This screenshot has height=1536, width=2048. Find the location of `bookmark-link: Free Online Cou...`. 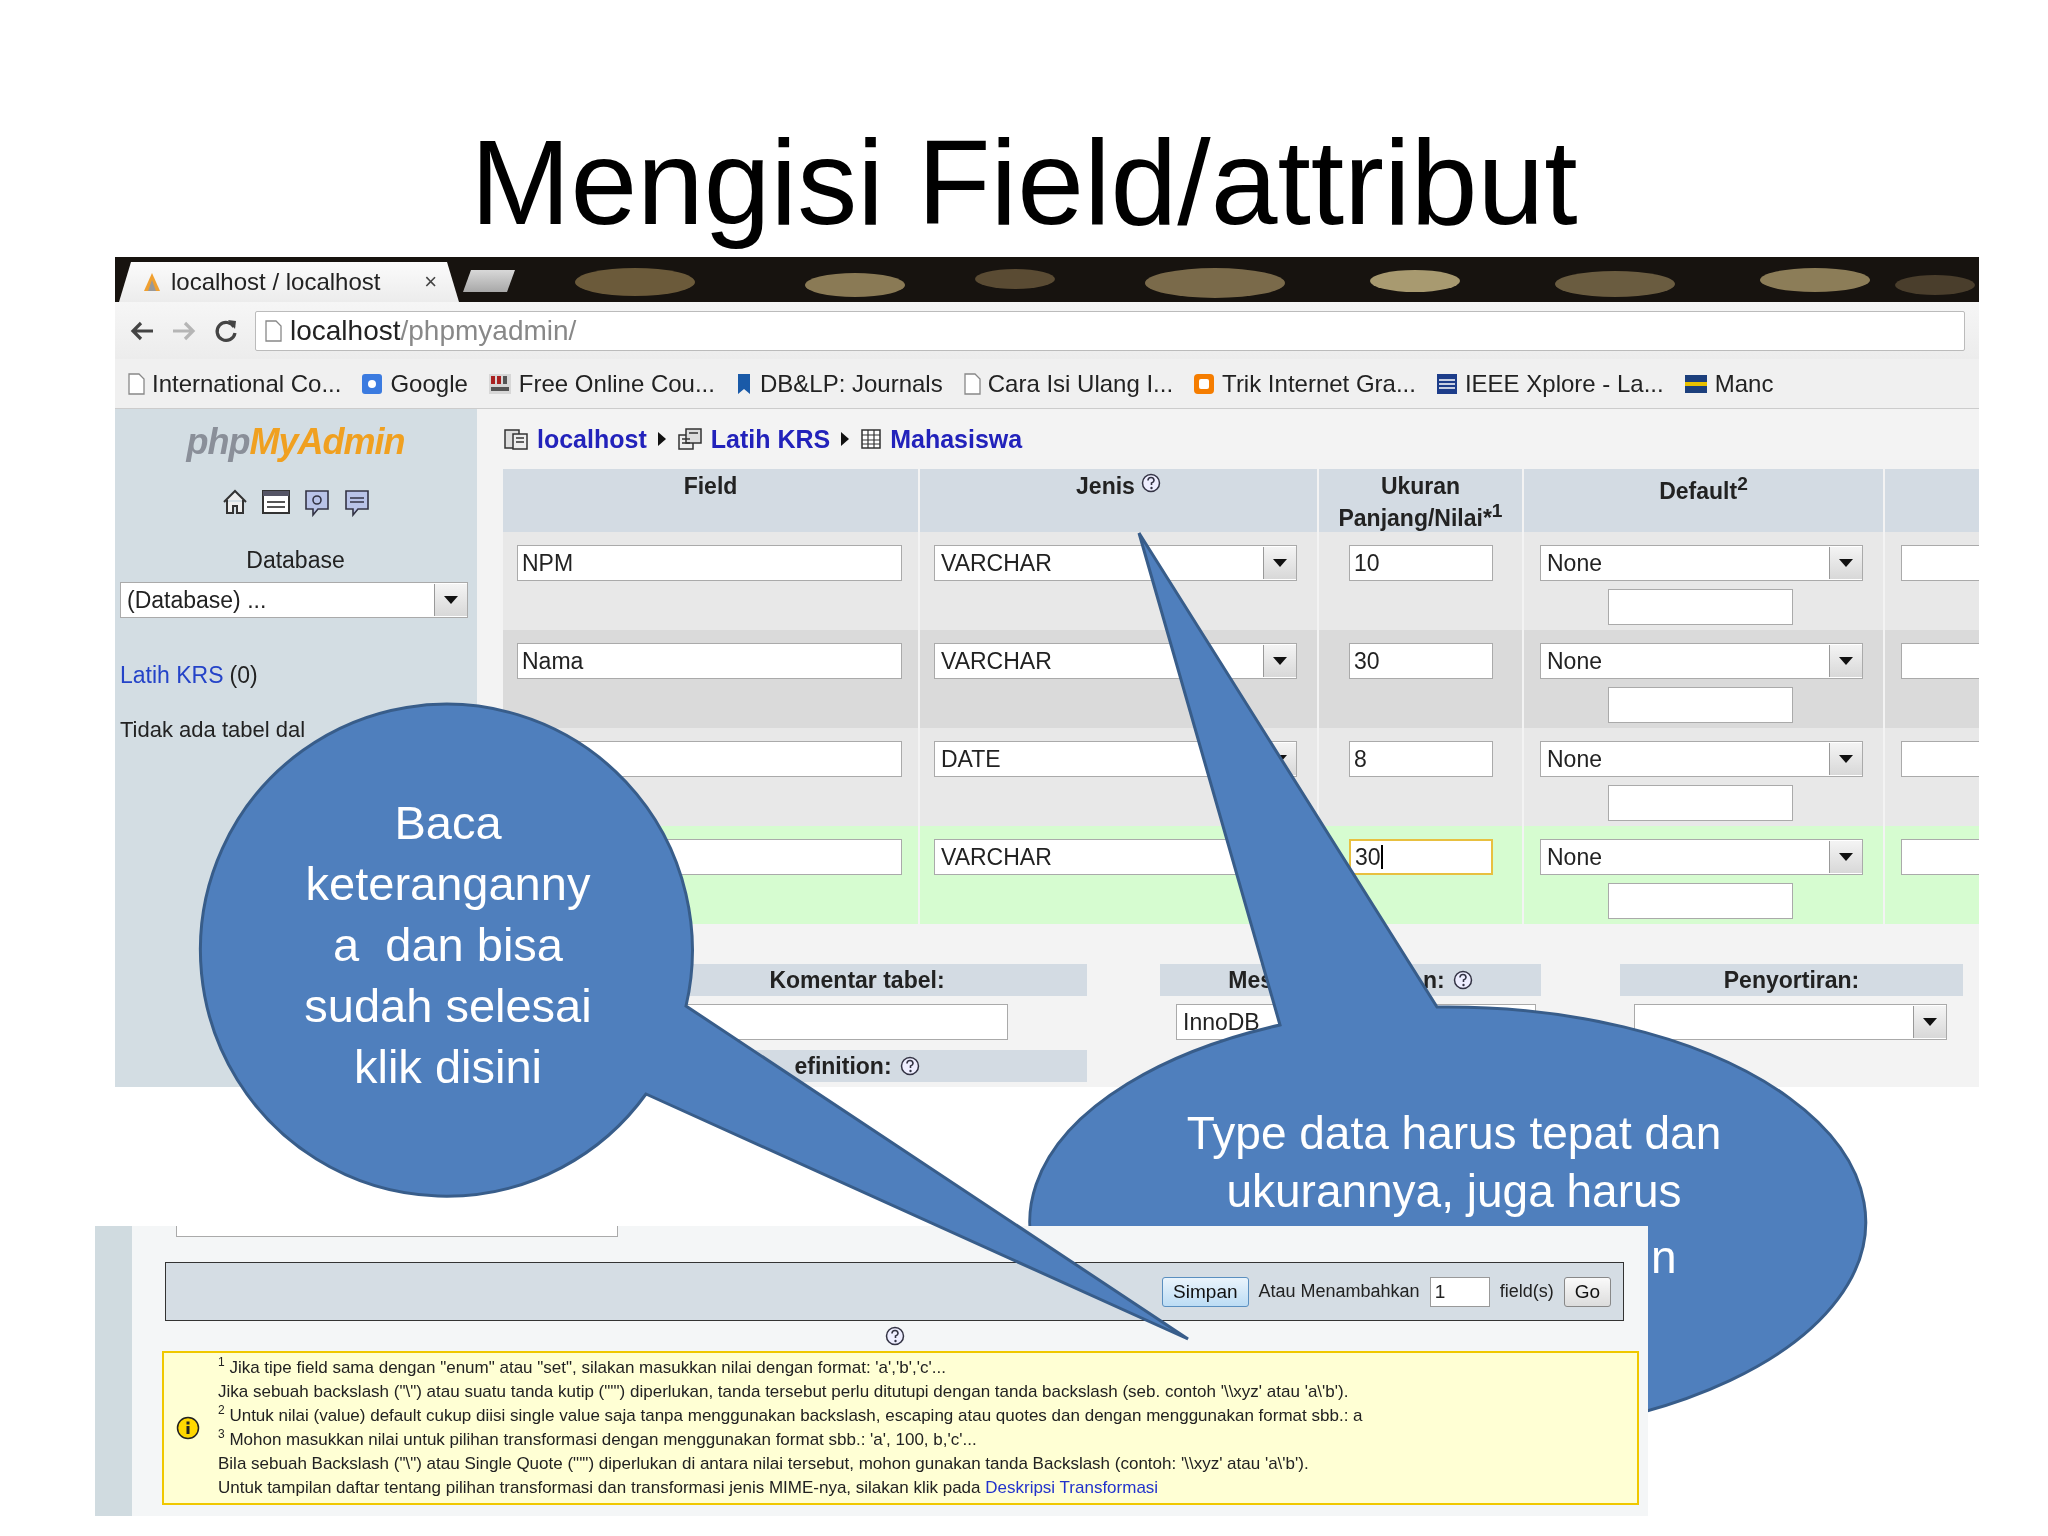

bookmark-link: Free Online Cou... is located at coordinates (601, 383).